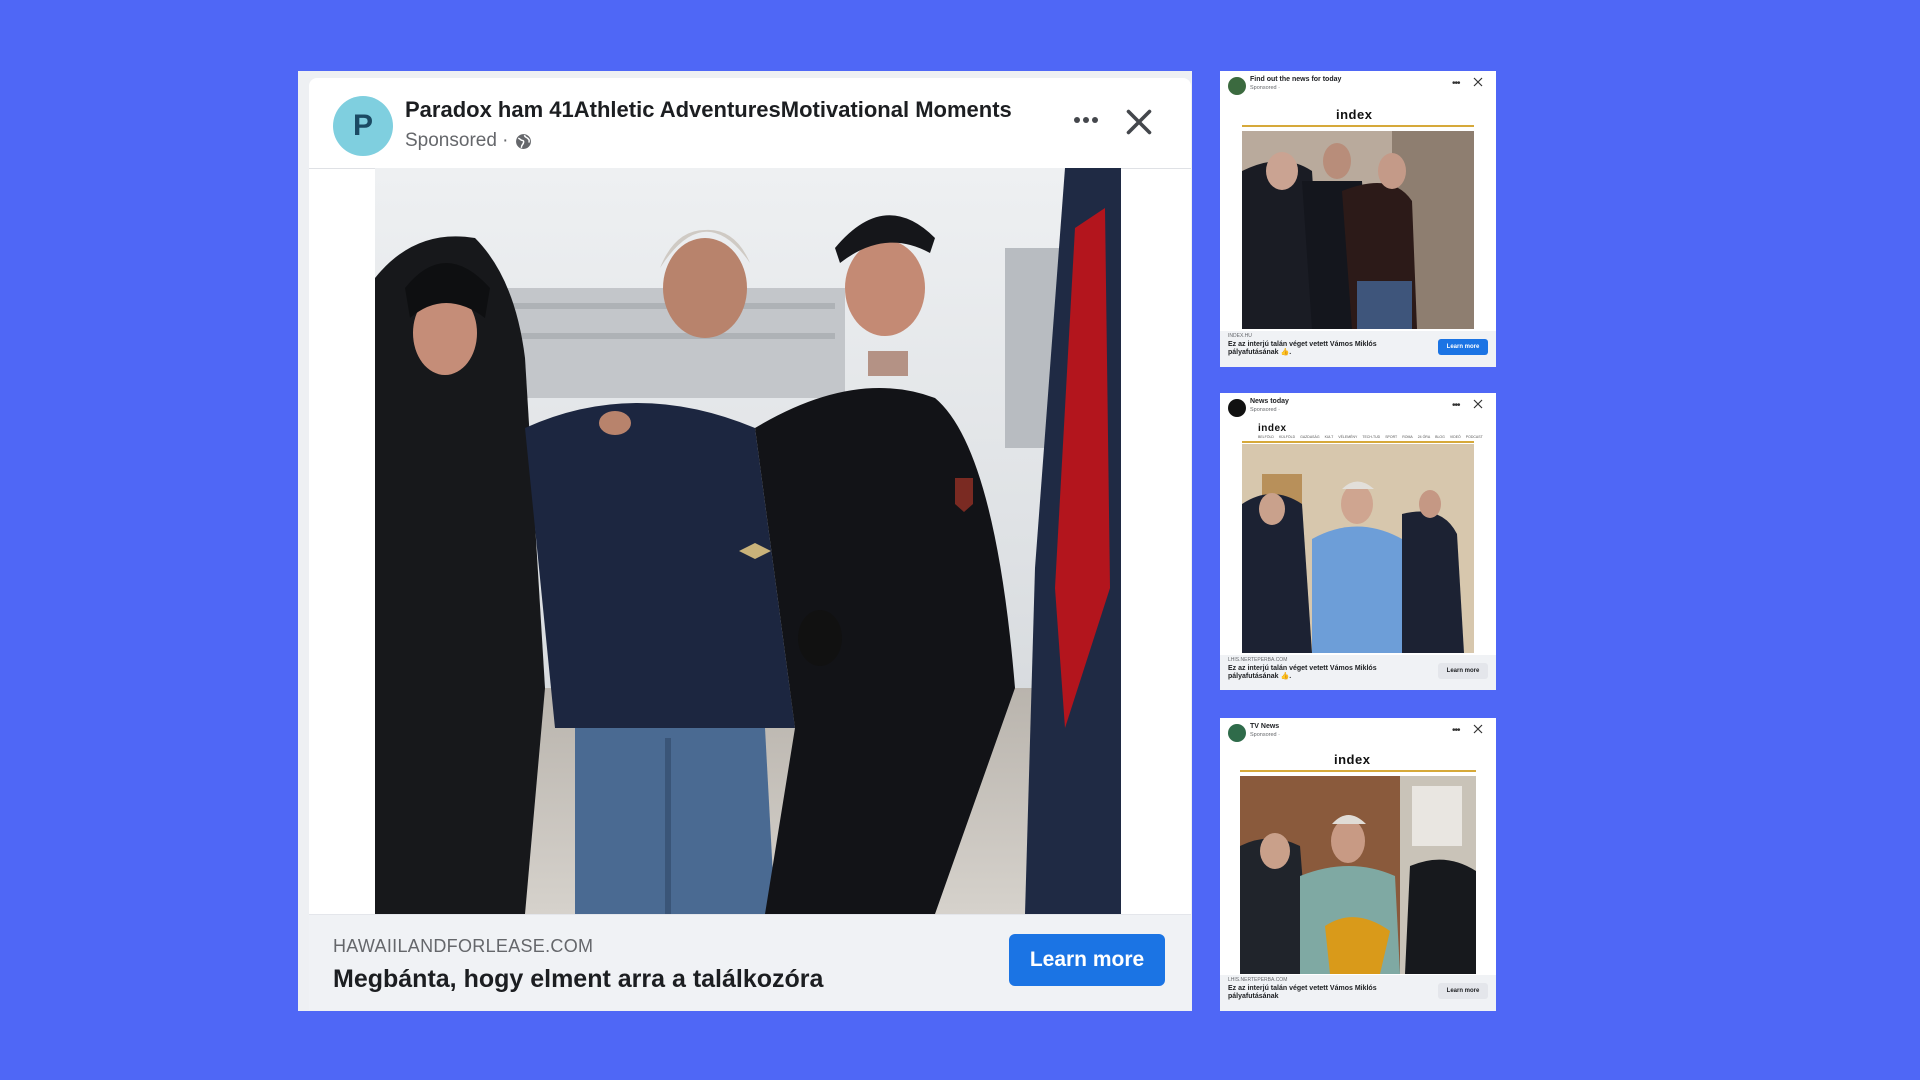 The height and width of the screenshot is (1080, 1920). I want to click on menu-item: VÉLEMÉNY, so click(1348, 437).